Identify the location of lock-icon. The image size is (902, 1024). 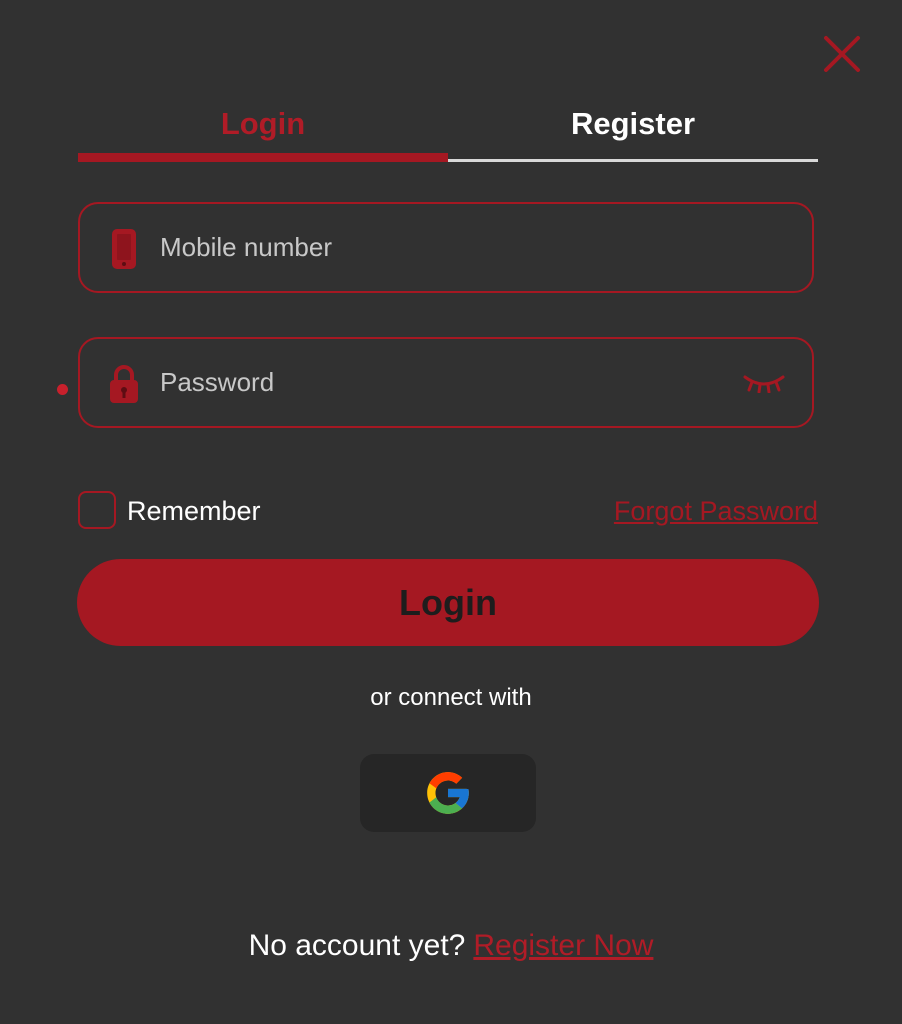
(124, 384).